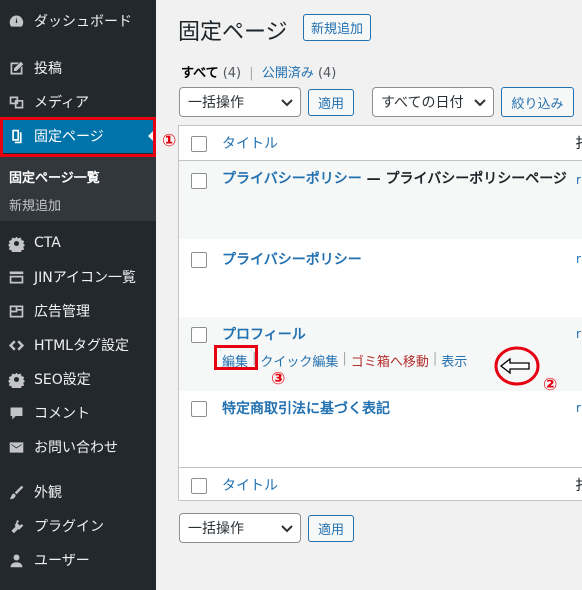 Image resolution: width=582 pixels, height=590 pixels. I want to click on ad-icon, so click(16, 311).